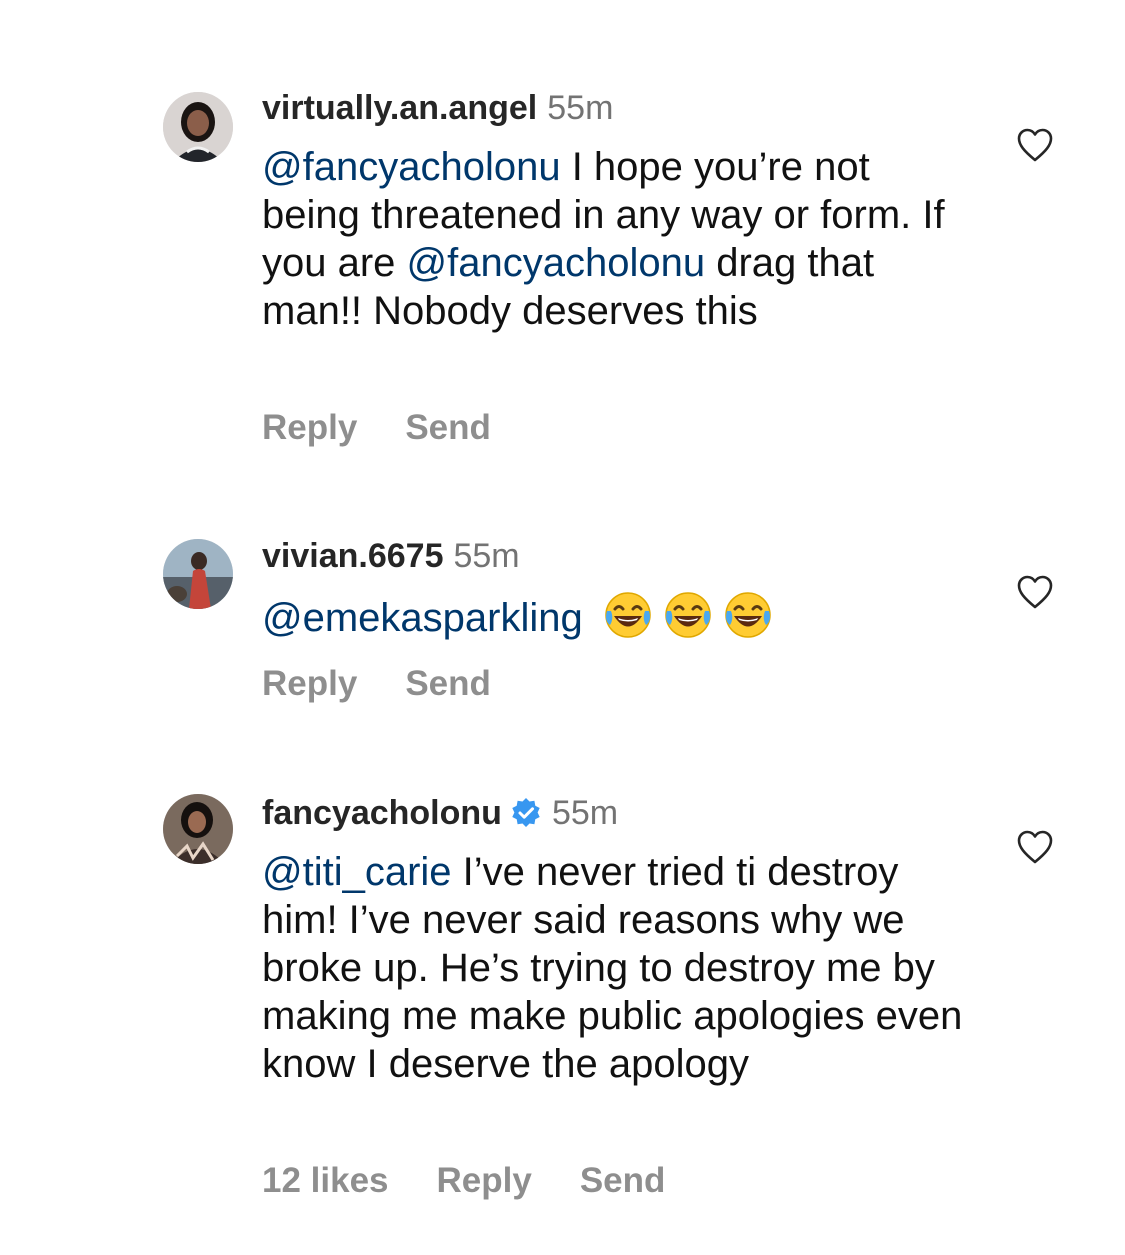 Image resolution: width=1125 pixels, height=1255 pixels. What do you see at coordinates (399, 108) in the screenshot?
I see `comment-username: virtually.an.angel` at bounding box center [399, 108].